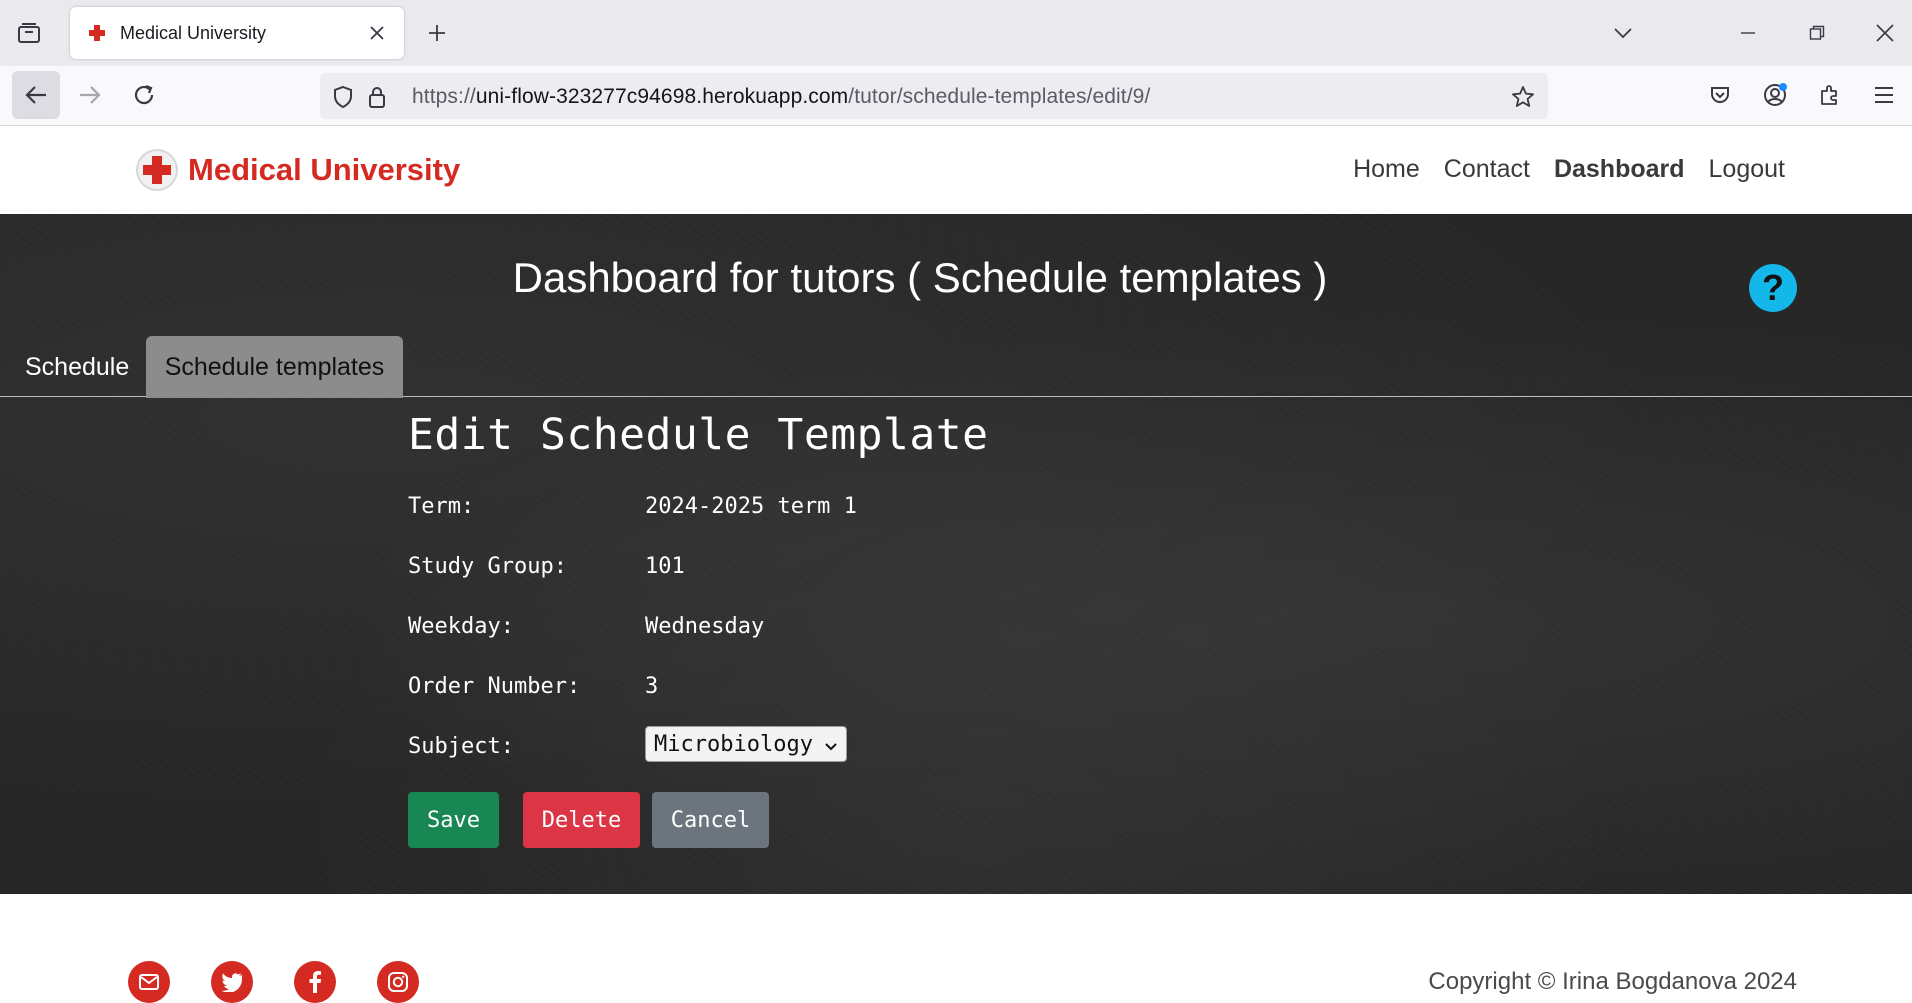 Image resolution: width=1912 pixels, height=1003 pixels. What do you see at coordinates (705, 626) in the screenshot?
I see `weekday-value: Wednesday` at bounding box center [705, 626].